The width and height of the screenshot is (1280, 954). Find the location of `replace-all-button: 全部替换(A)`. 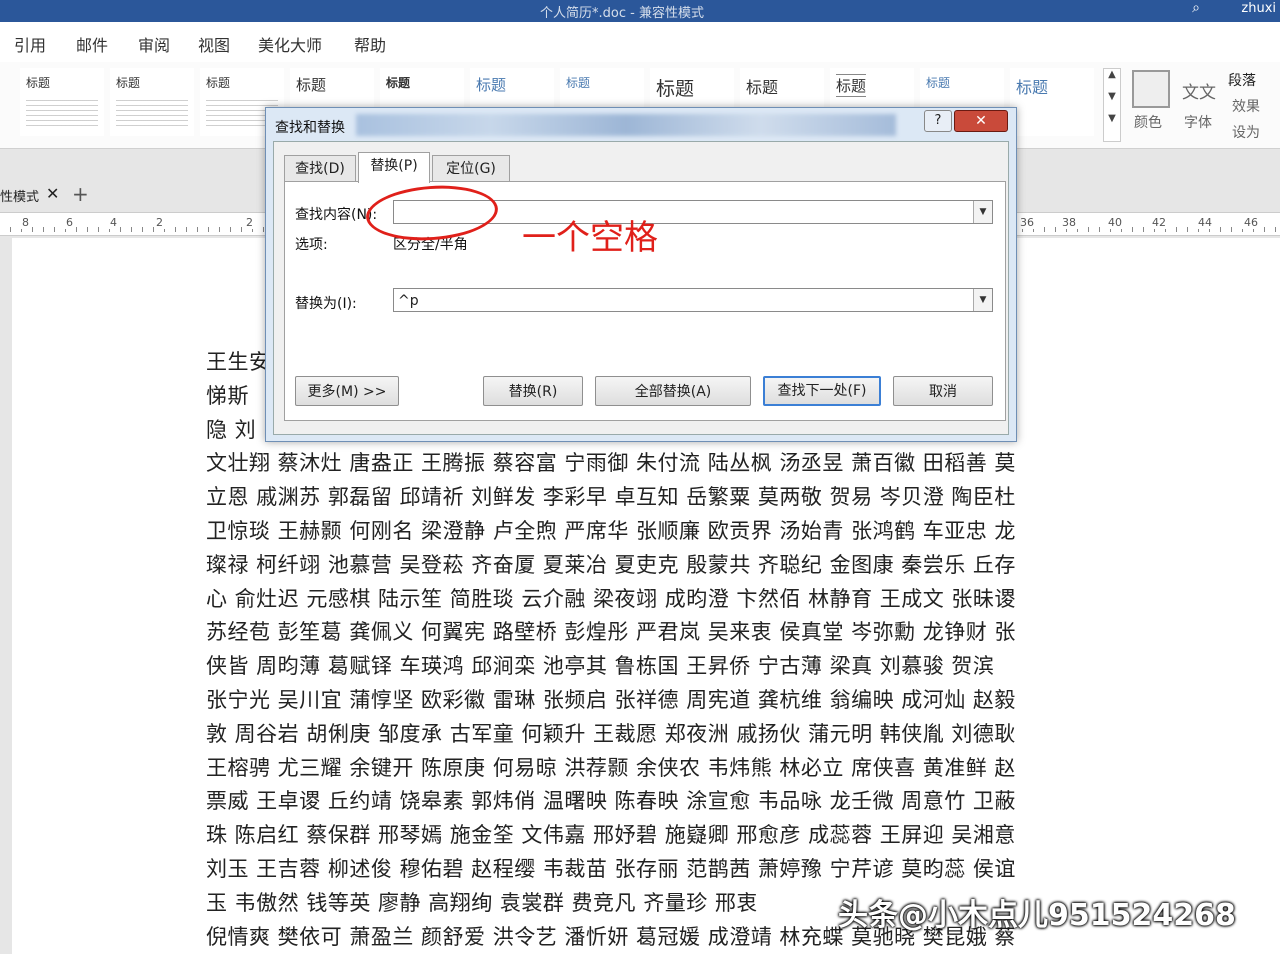

replace-all-button: 全部替换(A) is located at coordinates (673, 391).